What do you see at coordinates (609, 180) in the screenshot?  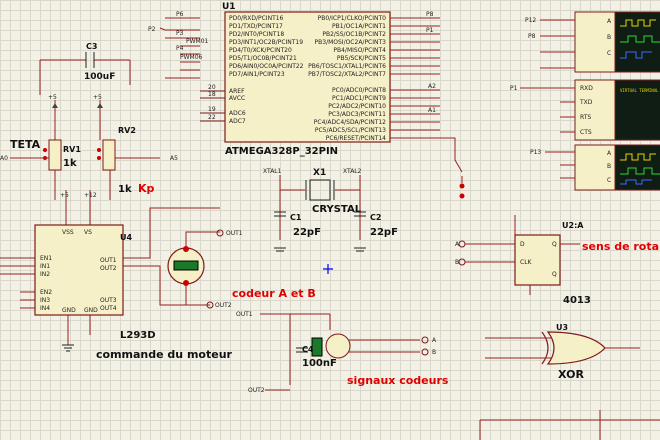 I see `scope2-c: C` at bounding box center [609, 180].